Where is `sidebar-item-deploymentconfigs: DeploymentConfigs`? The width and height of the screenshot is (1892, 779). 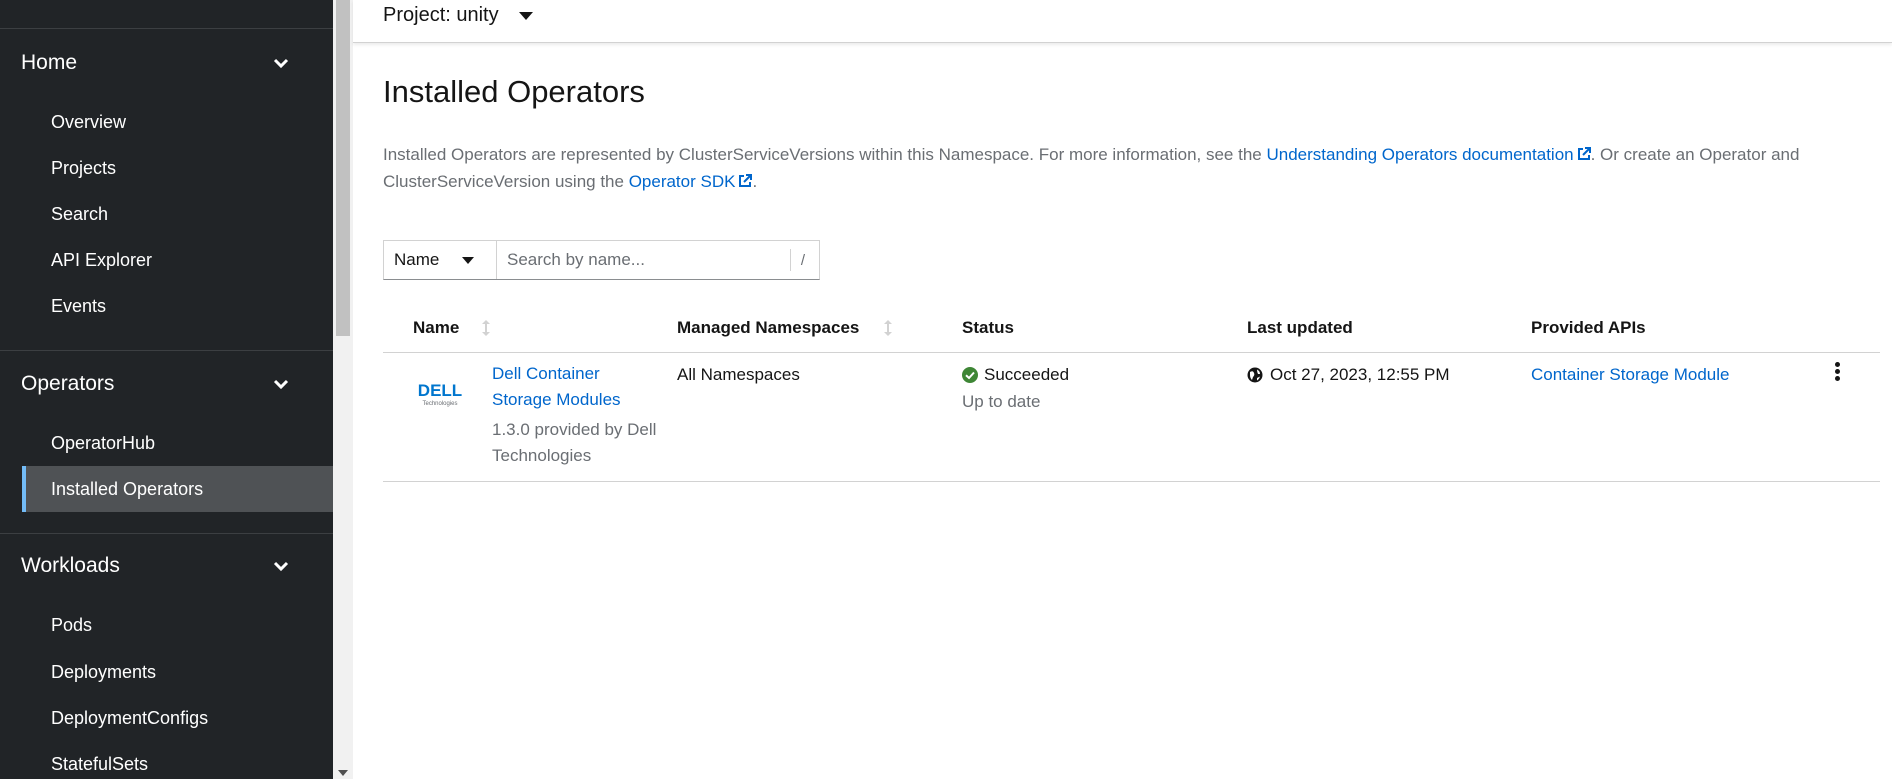 sidebar-item-deploymentconfigs: DeploymentConfigs is located at coordinates (177, 718).